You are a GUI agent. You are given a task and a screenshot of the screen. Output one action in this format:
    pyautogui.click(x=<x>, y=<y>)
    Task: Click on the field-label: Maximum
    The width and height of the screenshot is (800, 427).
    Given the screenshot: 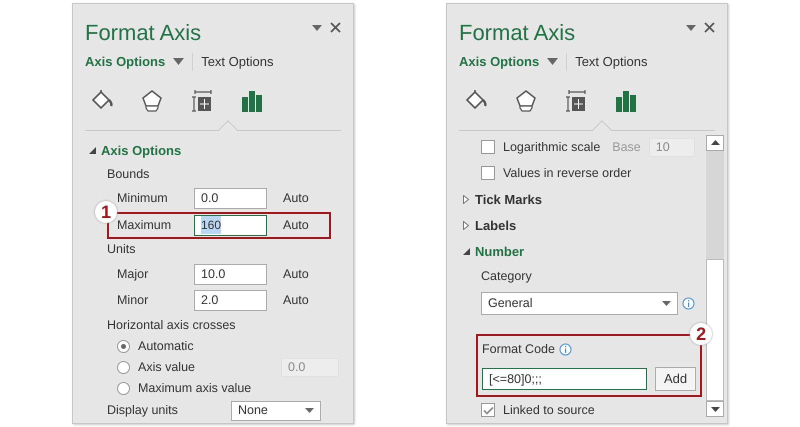 What is the action you would take?
    pyautogui.click(x=144, y=225)
    